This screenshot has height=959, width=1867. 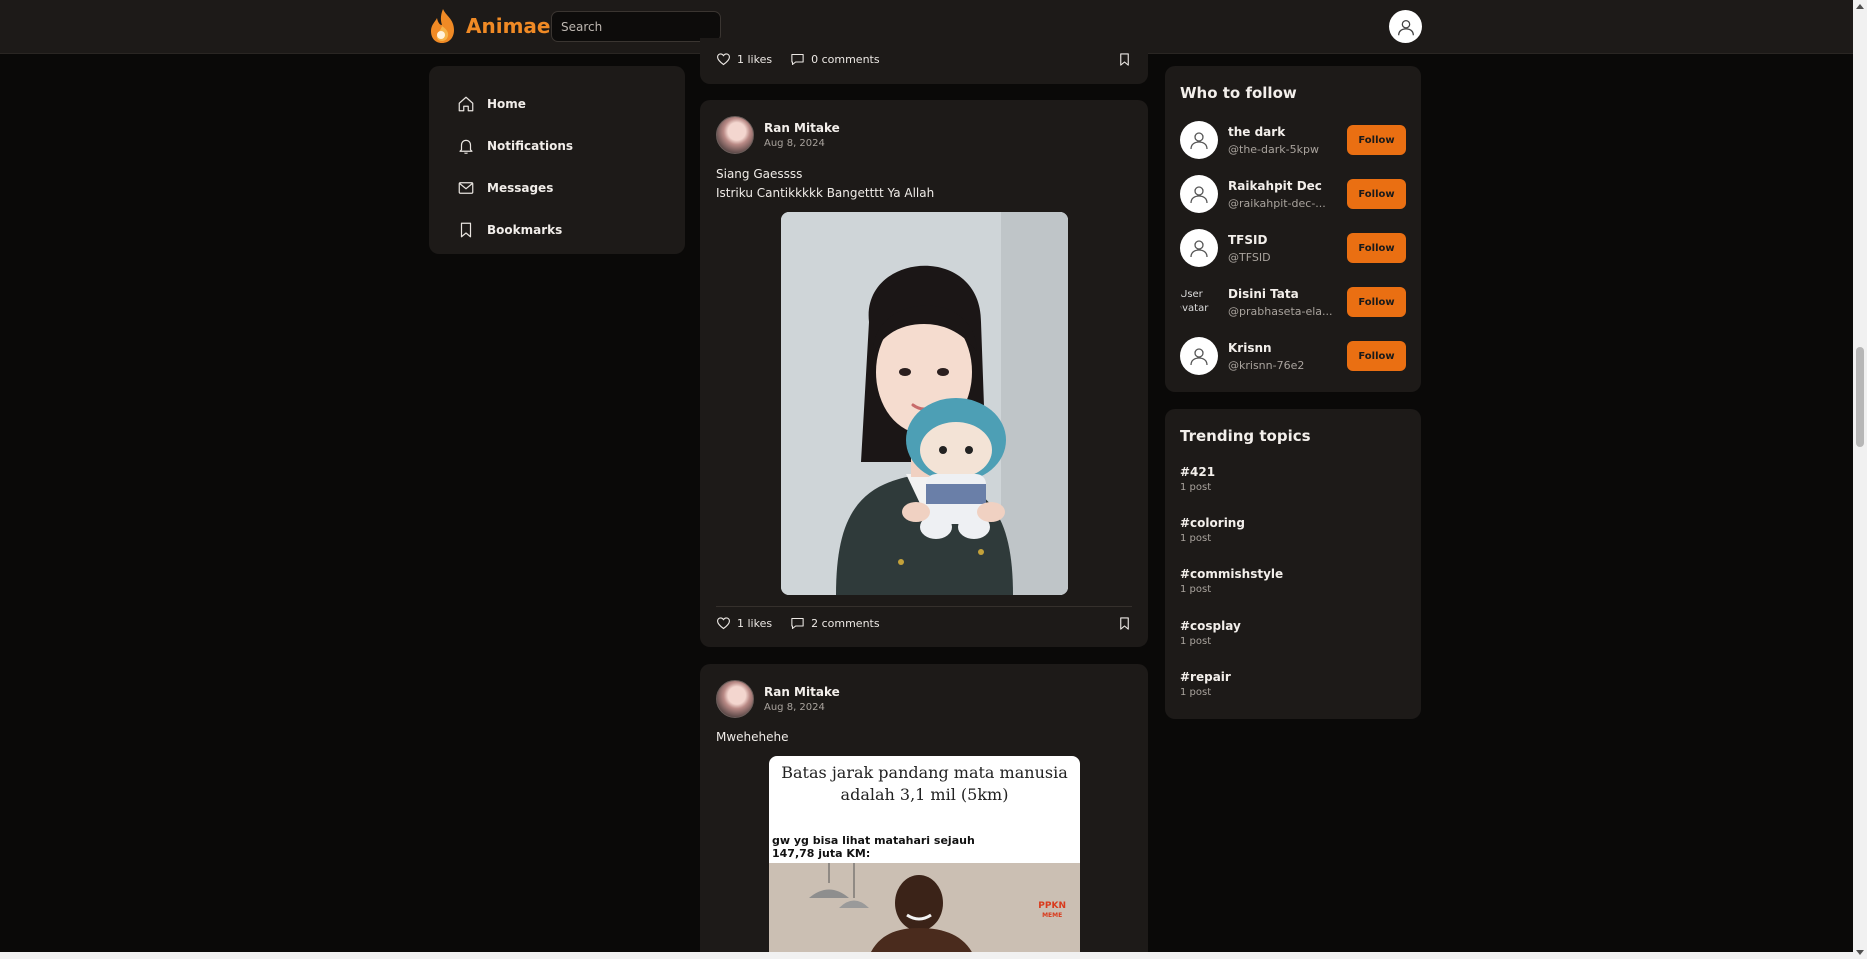 I want to click on post-image, so click(x=924, y=403).